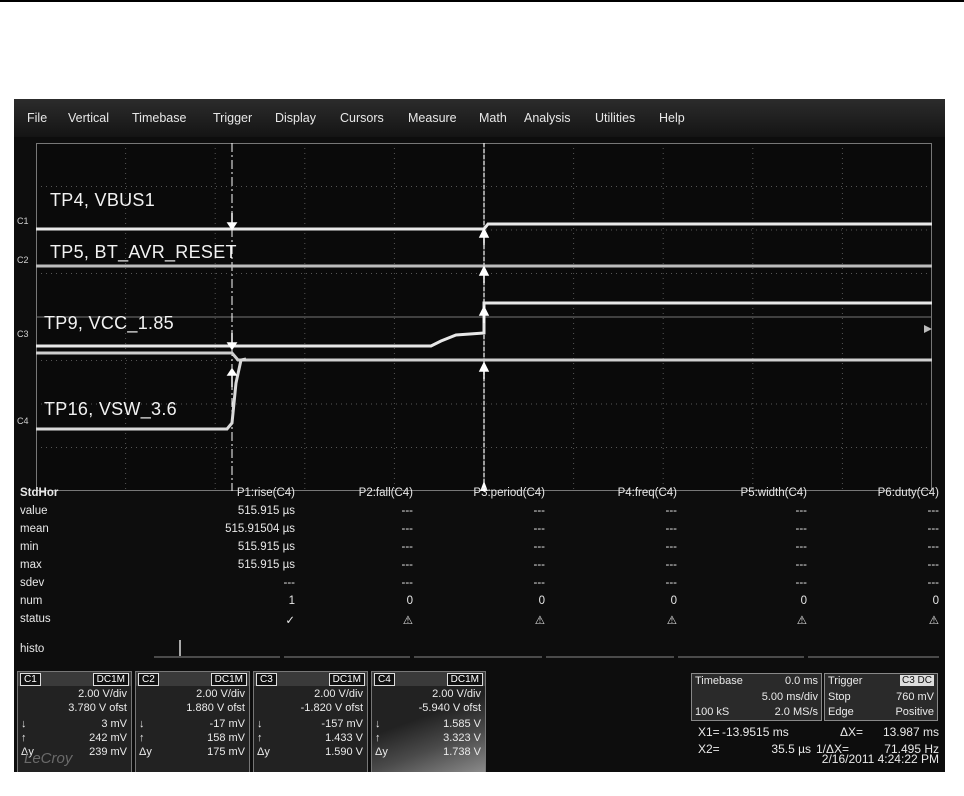  Describe the element at coordinates (23, 334) in the screenshot. I see `c3-ground-marker: C3` at that location.